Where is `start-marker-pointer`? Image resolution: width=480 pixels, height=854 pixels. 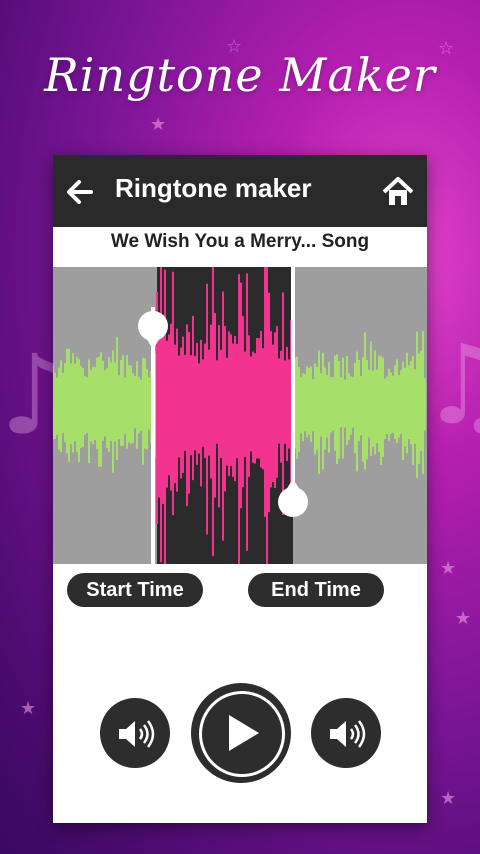 start-marker-pointer is located at coordinates (153, 342).